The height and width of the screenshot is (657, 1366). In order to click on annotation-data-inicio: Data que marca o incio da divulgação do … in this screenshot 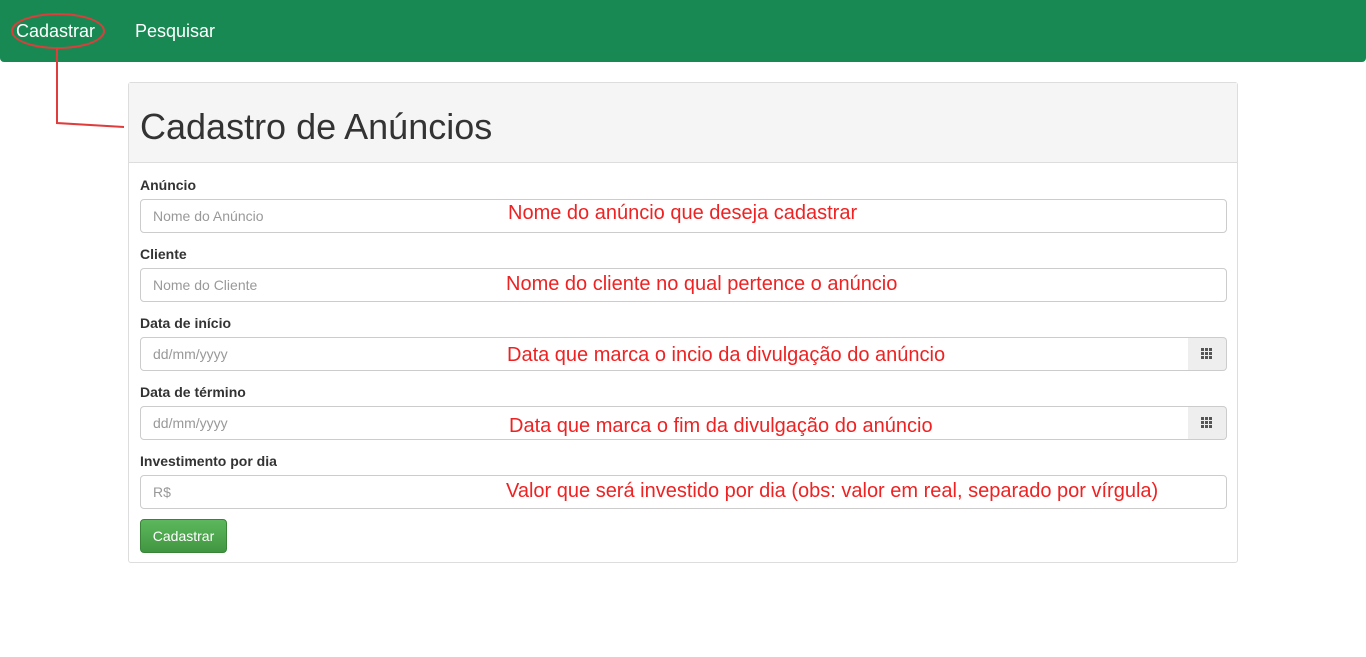, I will do `click(726, 355)`.